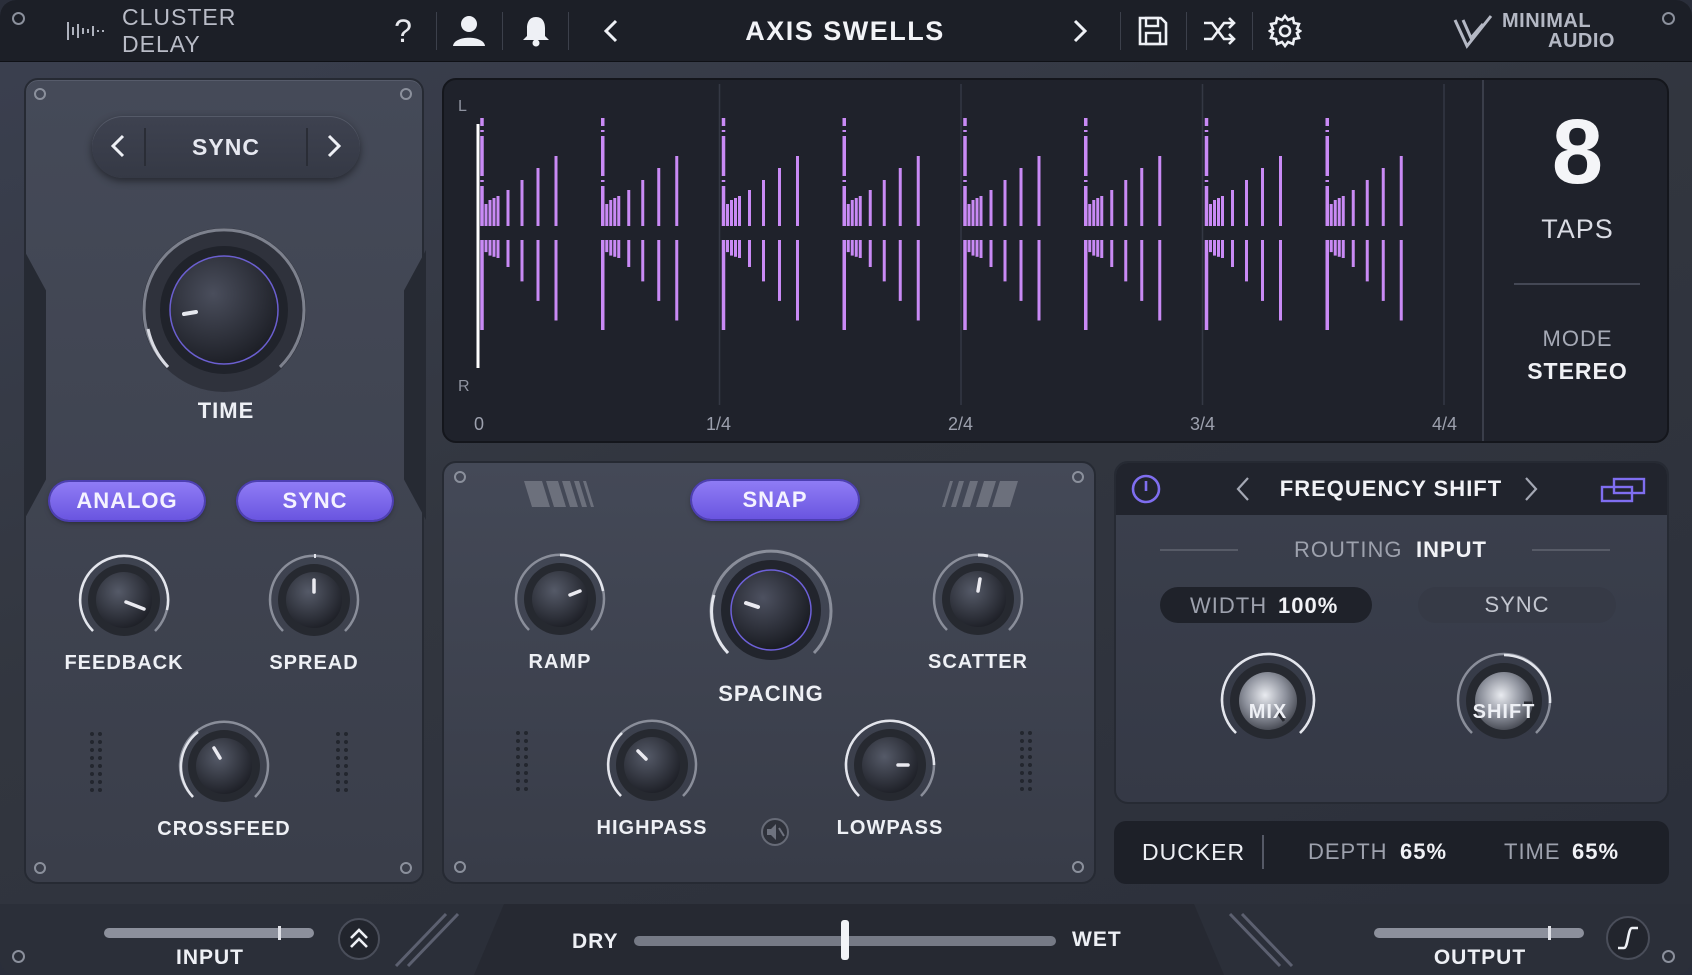 The image size is (1692, 975). What do you see at coordinates (536, 31) in the screenshot?
I see `bell-icon` at bounding box center [536, 31].